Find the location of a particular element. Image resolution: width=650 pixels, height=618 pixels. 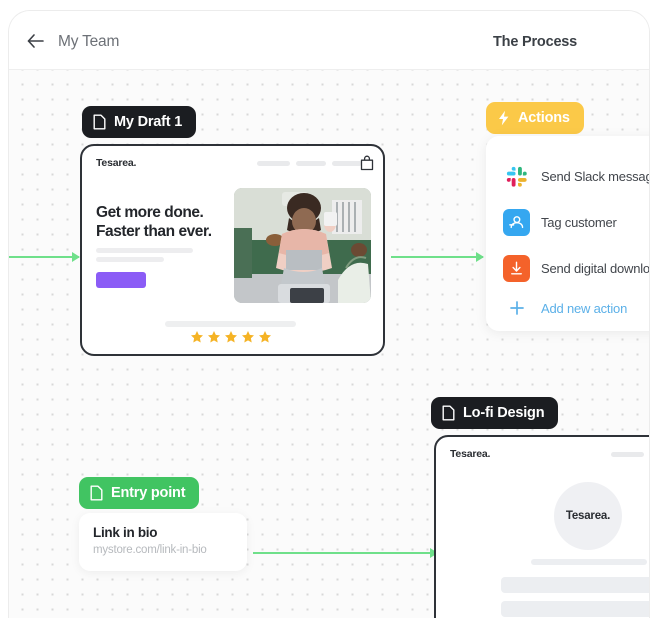

entry-point-url: mystore.com/link-in-bio is located at coordinates (150, 550).